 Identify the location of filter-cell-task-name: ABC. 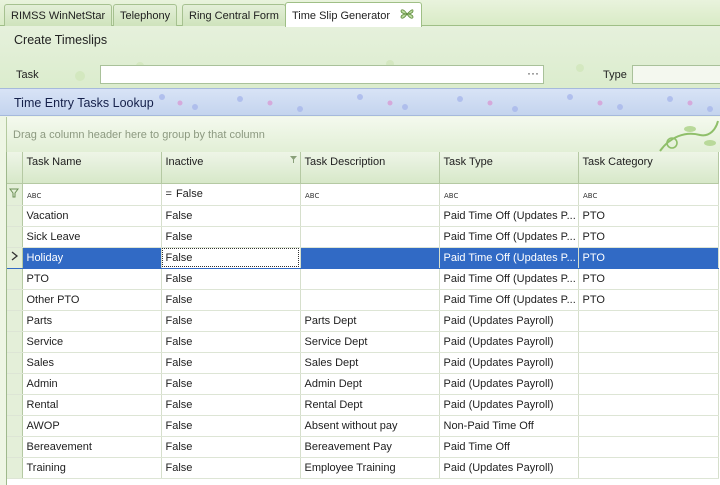
(92, 194).